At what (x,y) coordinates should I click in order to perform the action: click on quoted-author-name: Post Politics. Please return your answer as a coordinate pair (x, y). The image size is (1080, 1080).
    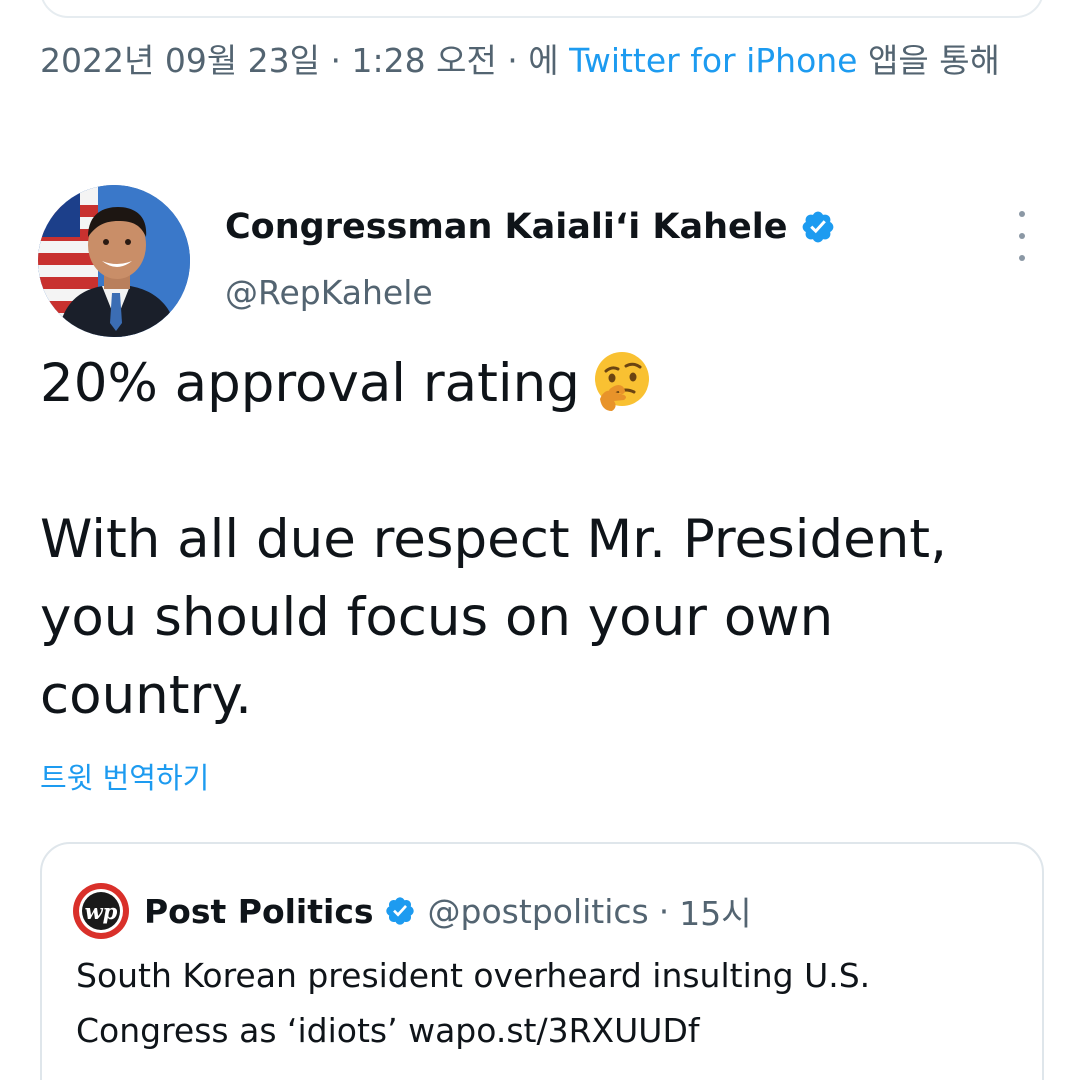
    Looking at the image, I should click on (259, 911).